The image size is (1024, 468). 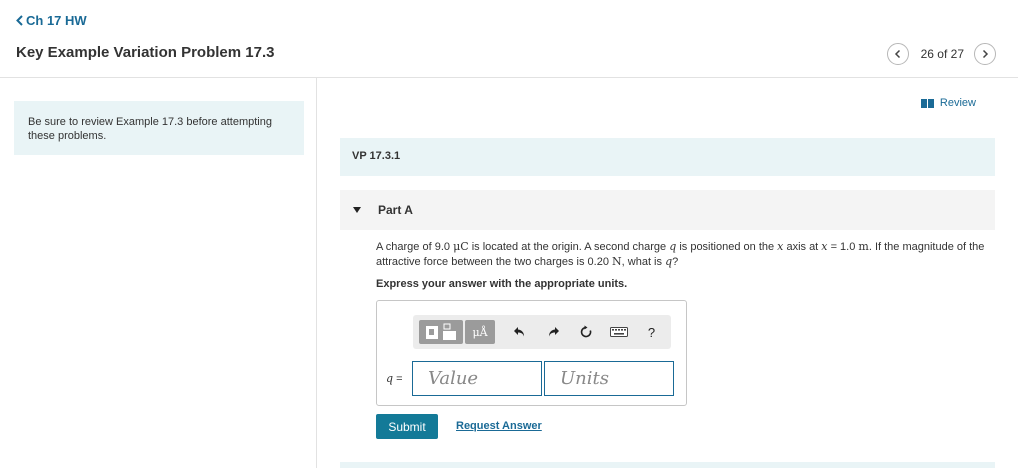 What do you see at coordinates (395, 210) in the screenshot?
I see `part-label: Part A` at bounding box center [395, 210].